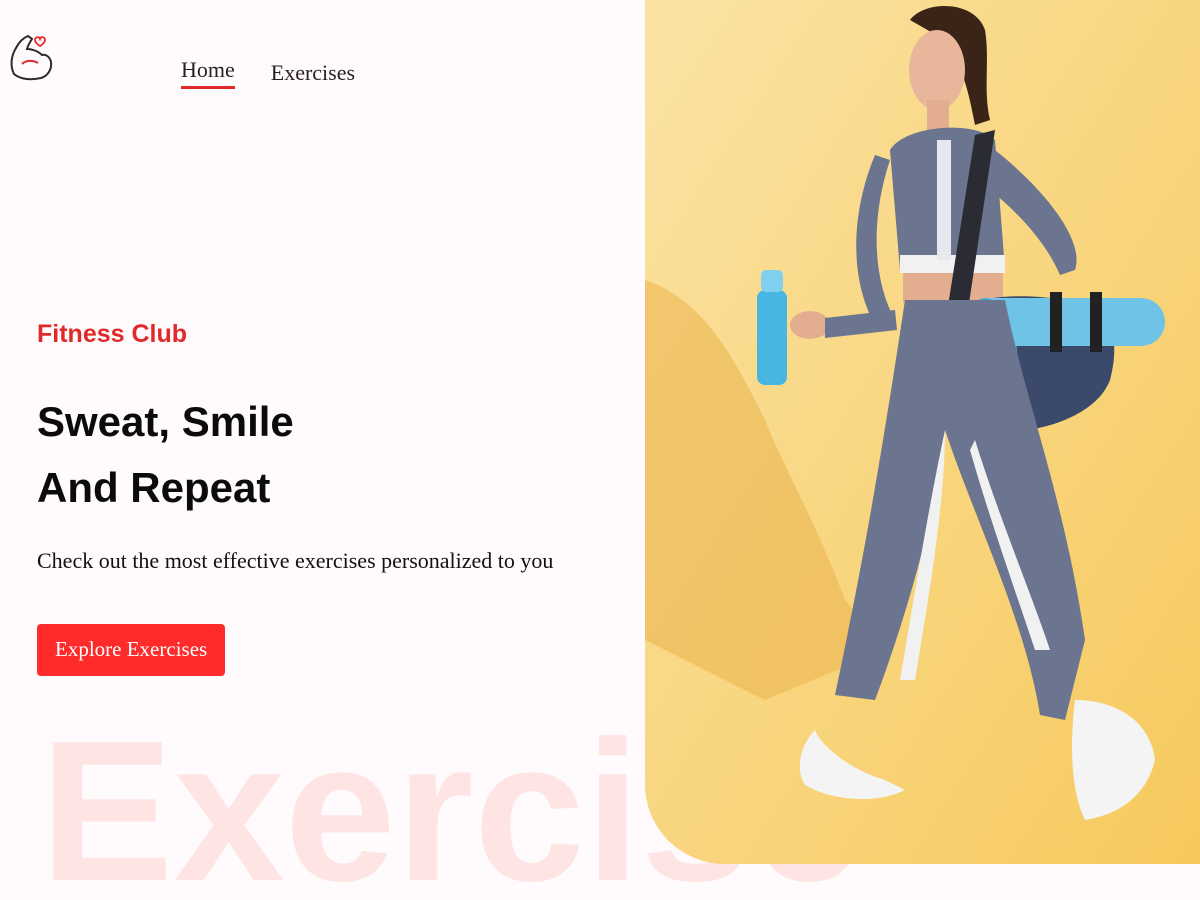 The width and height of the screenshot is (1200, 900). Describe the element at coordinates (32, 56) in the screenshot. I see `logo-icon` at that location.